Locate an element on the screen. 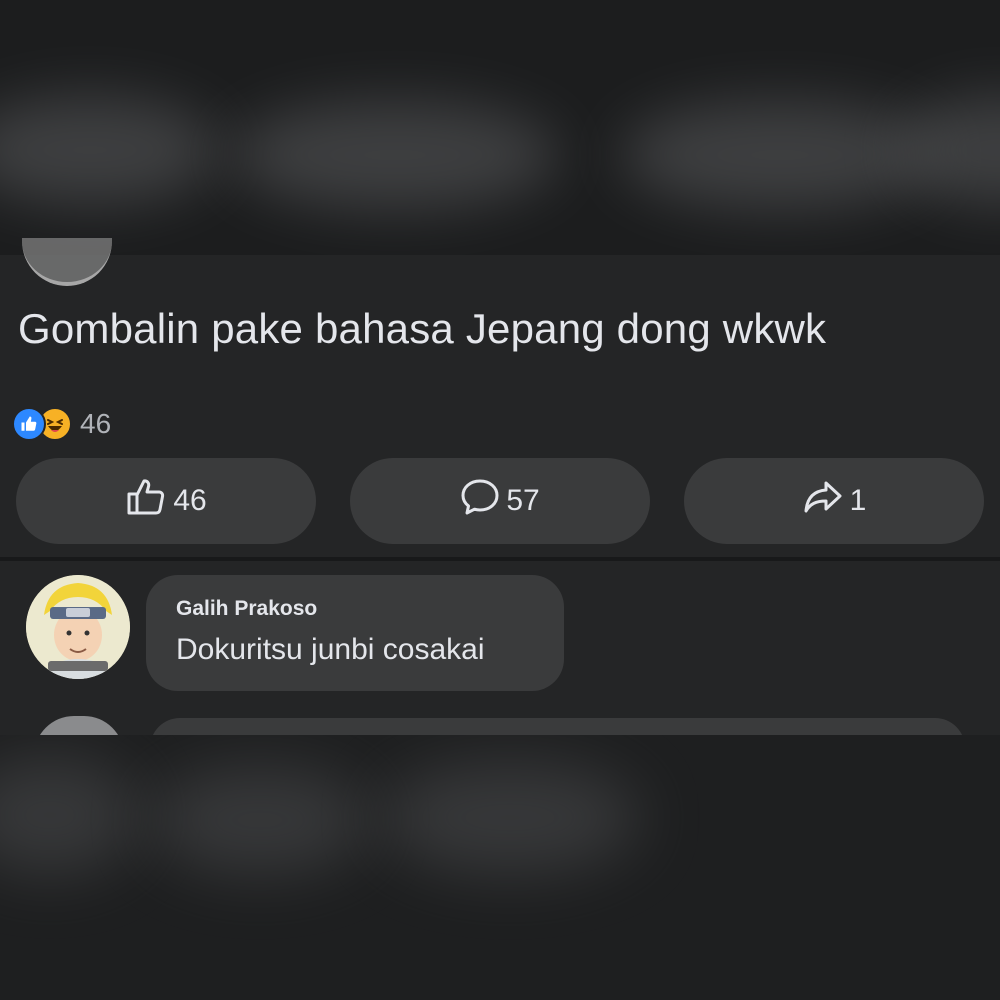  share-count: 1 is located at coordinates (858, 500).